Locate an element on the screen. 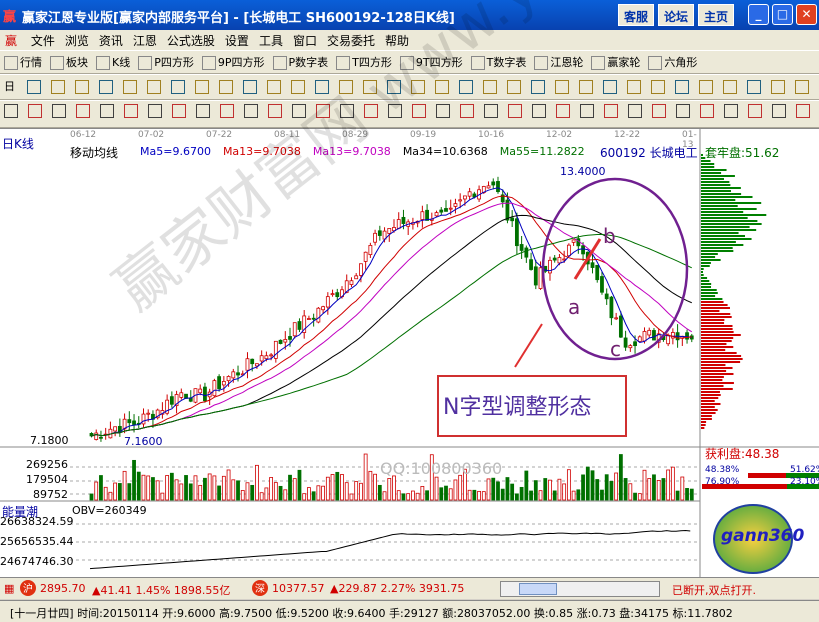  toolbar-item: 板块 is located at coordinates (69, 62).